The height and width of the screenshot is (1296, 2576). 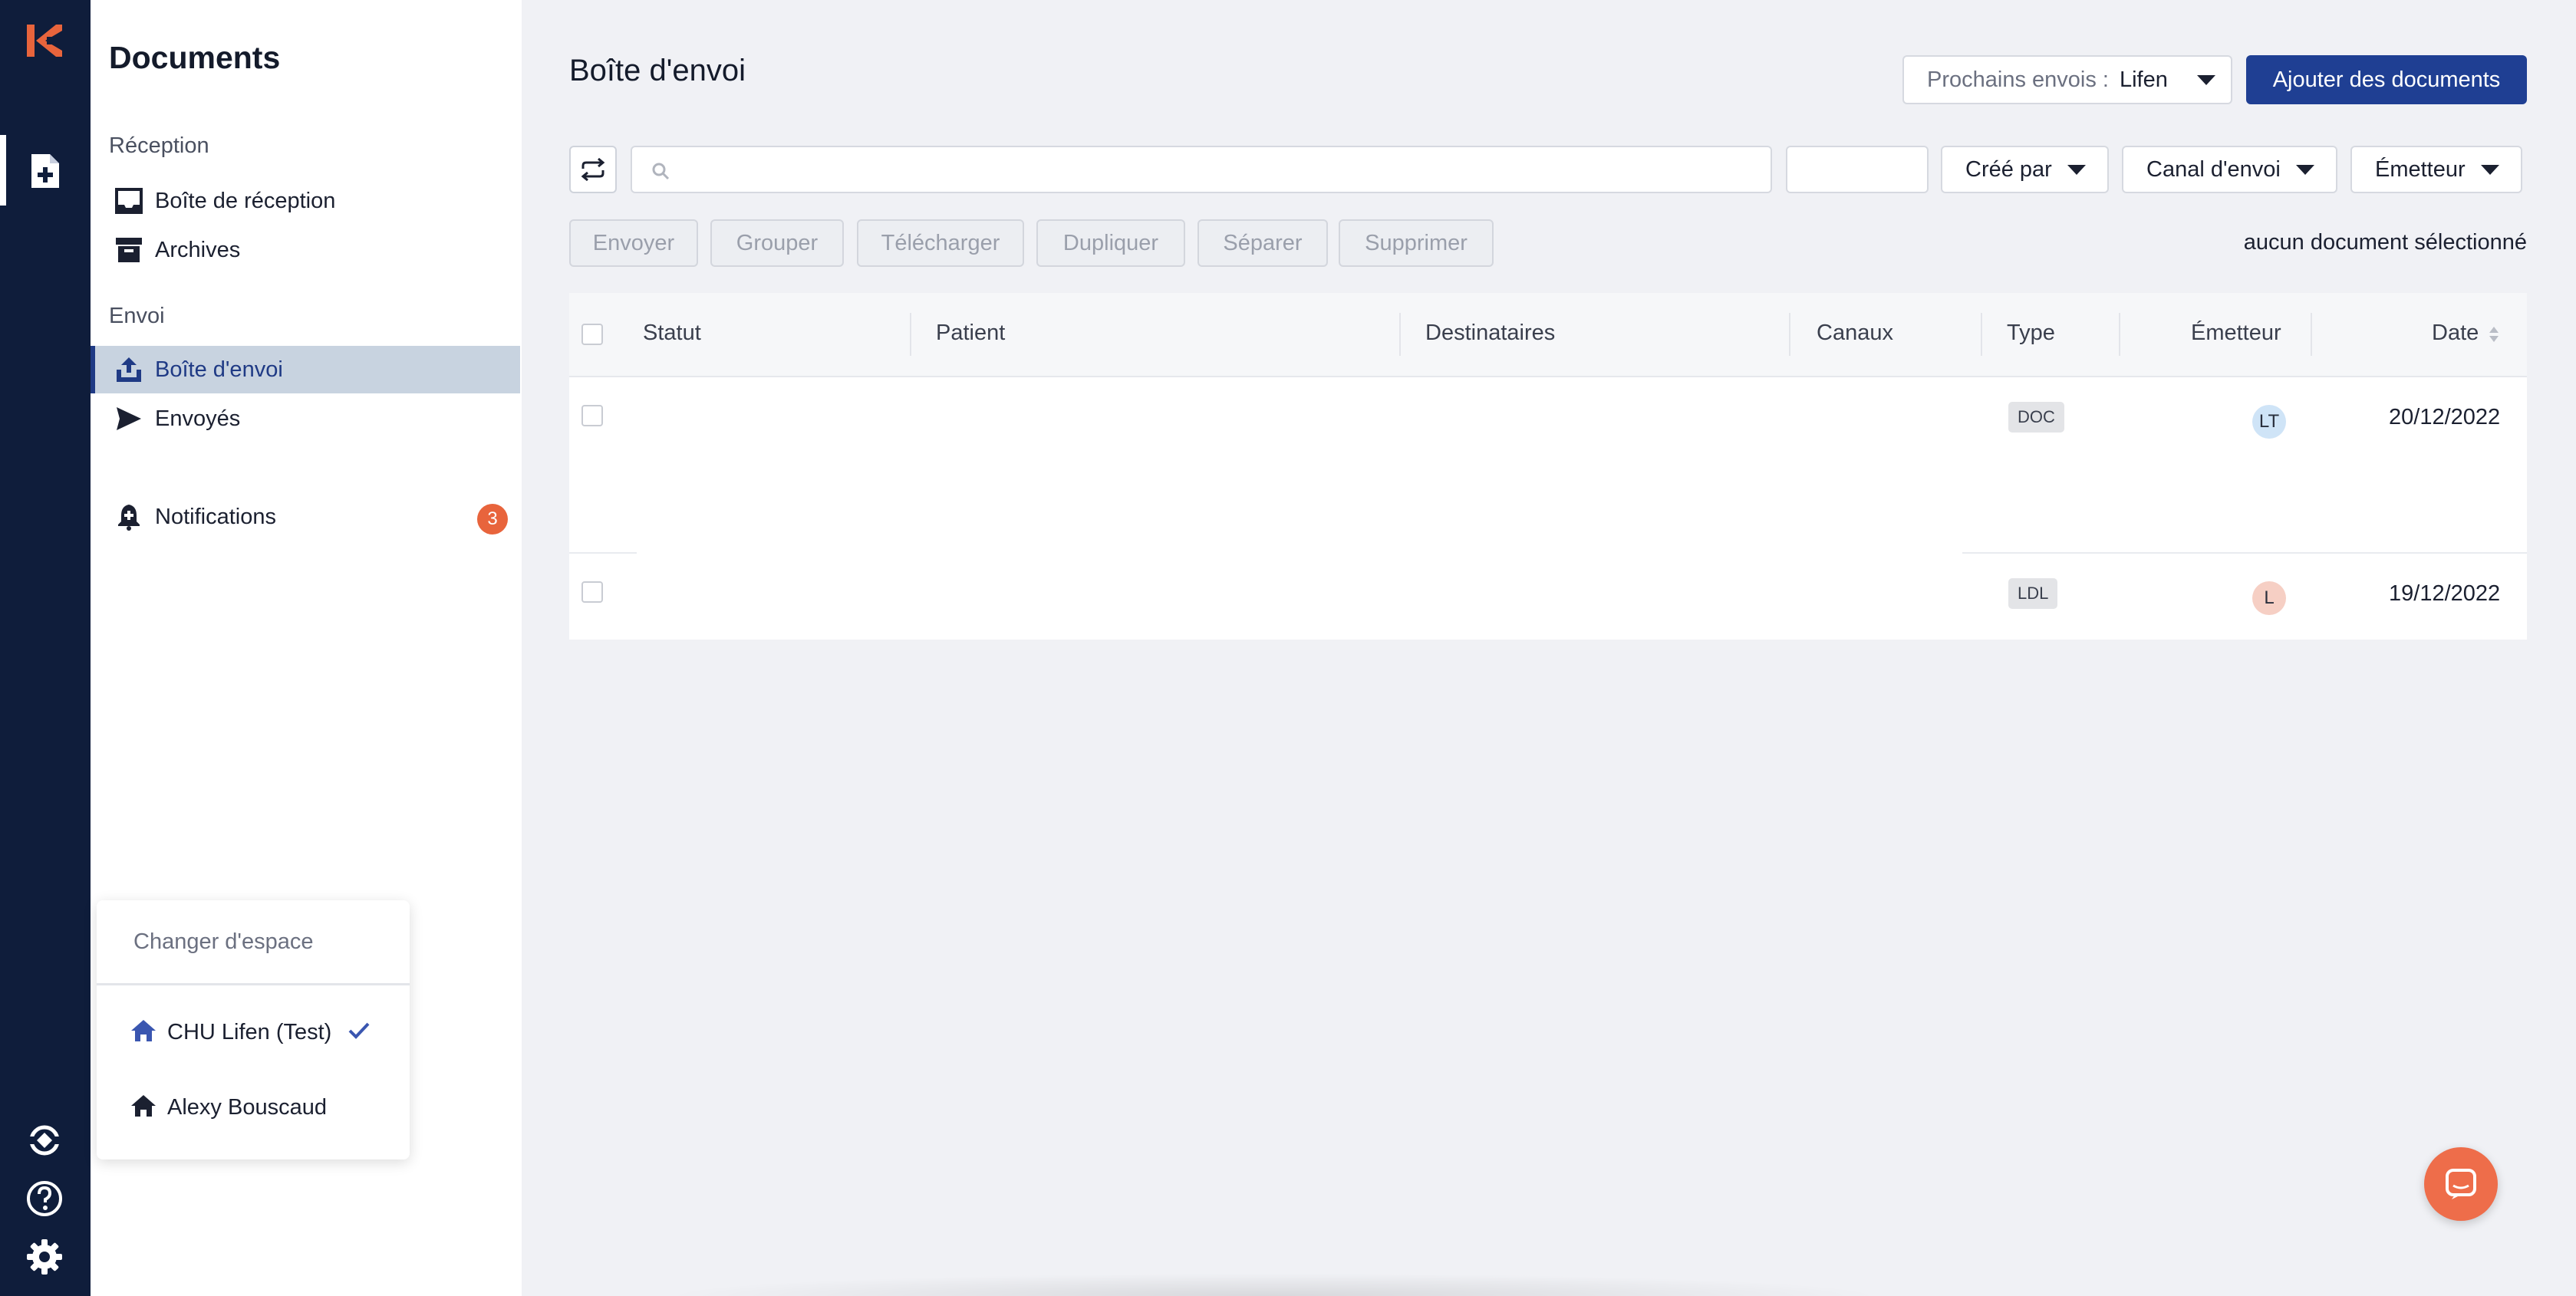 I want to click on space-item-label: Alexy Bouscaud, so click(x=247, y=1107).